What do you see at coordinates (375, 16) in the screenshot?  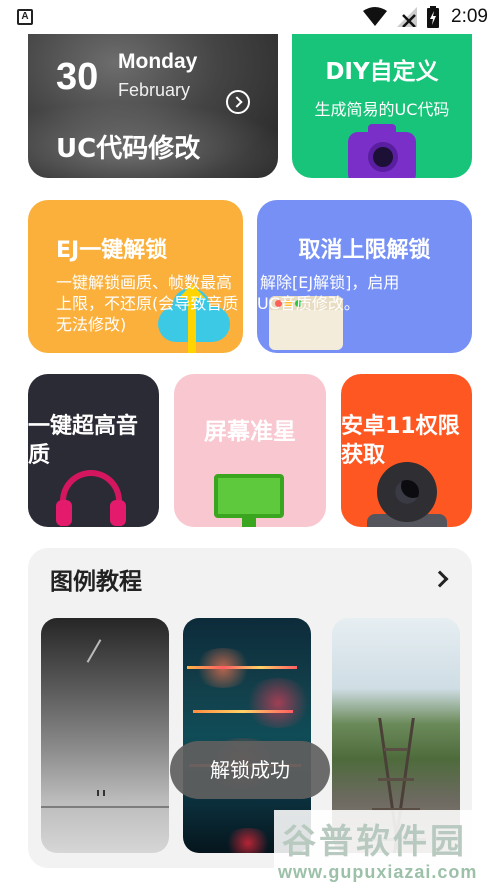 I see `wifi-icon` at bounding box center [375, 16].